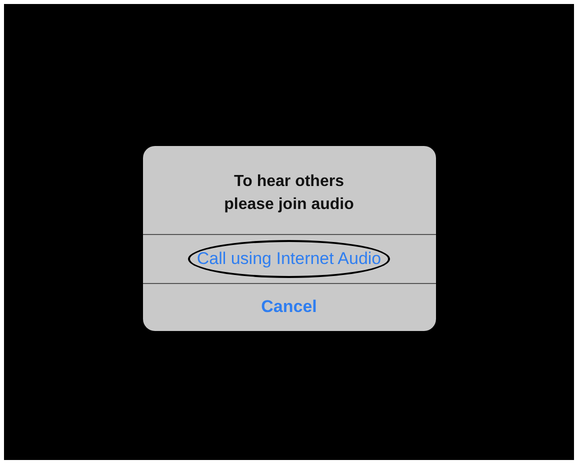 This screenshot has width=579, height=464. What do you see at coordinates (289, 193) in the screenshot?
I see `alert-message: To hear others please join audio` at bounding box center [289, 193].